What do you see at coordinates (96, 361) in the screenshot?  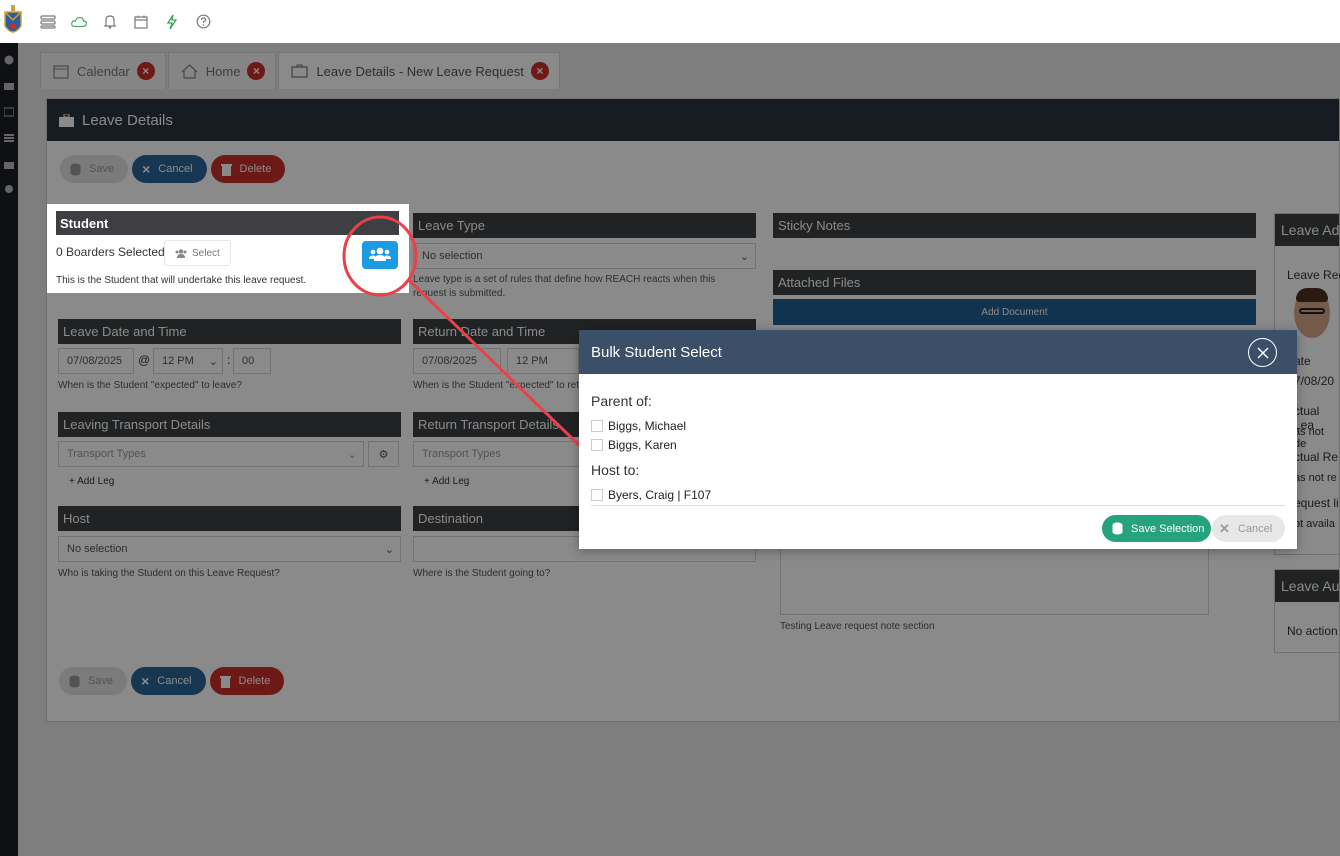 I see `leave-date-field: 07/08/2025` at bounding box center [96, 361].